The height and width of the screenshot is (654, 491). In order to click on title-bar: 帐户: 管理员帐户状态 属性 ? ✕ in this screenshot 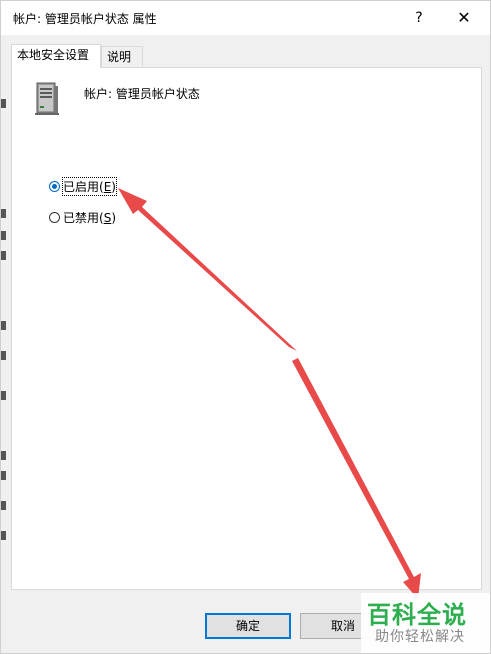, I will do `click(245, 18)`.